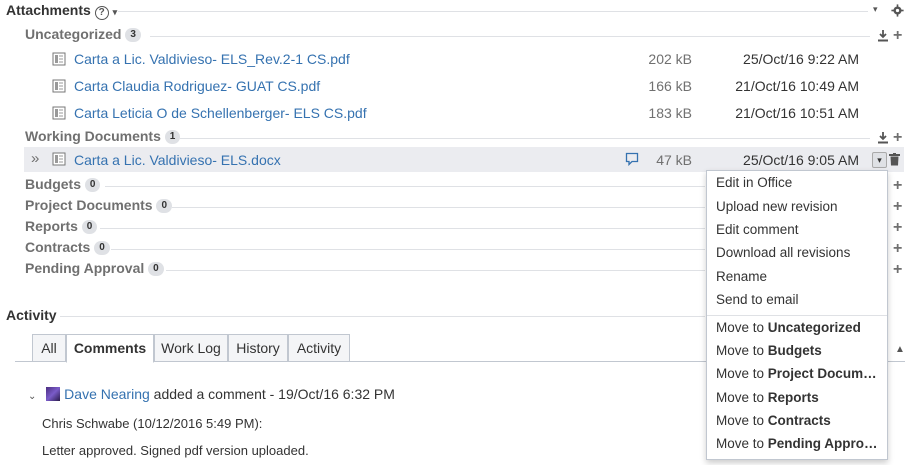  I want to click on file-size: 183 kB, so click(670, 113).